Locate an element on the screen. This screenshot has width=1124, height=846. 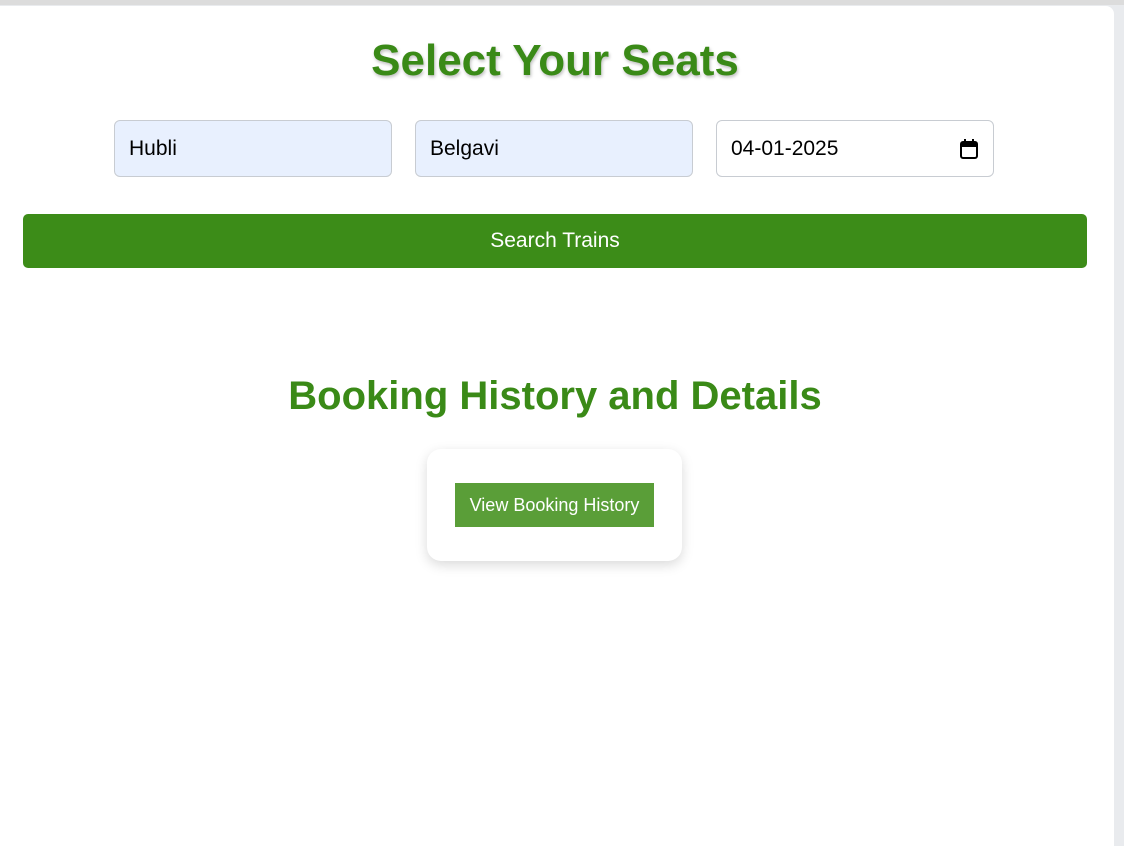
from-station-value: Hubli is located at coordinates (153, 148).